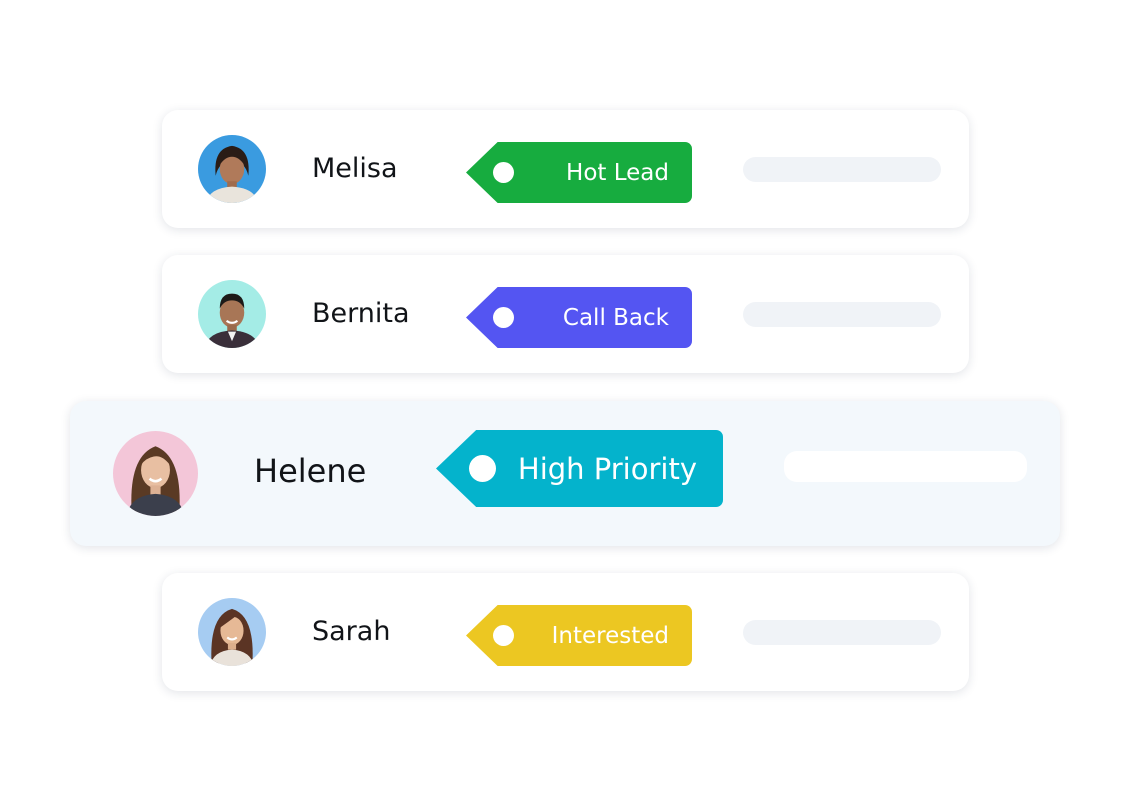 Image resolution: width=1131 pixels, height=801 pixels. I want to click on contact-row: Sarah Interested, so click(565, 632).